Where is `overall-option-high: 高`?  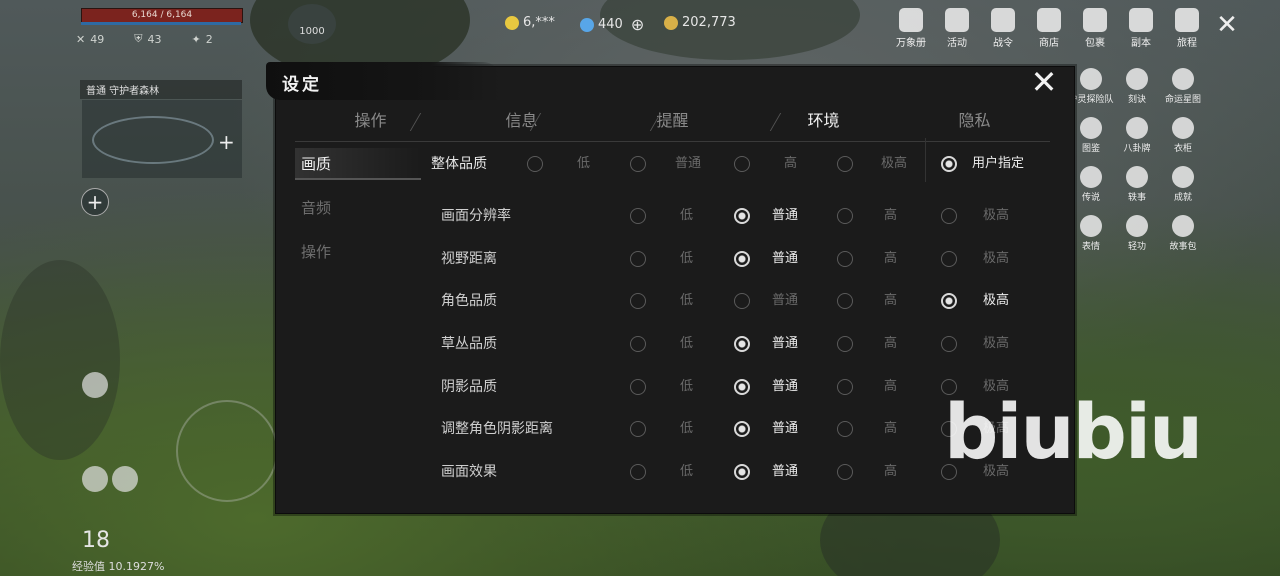
overall-option-high: 高 is located at coordinates (790, 164).